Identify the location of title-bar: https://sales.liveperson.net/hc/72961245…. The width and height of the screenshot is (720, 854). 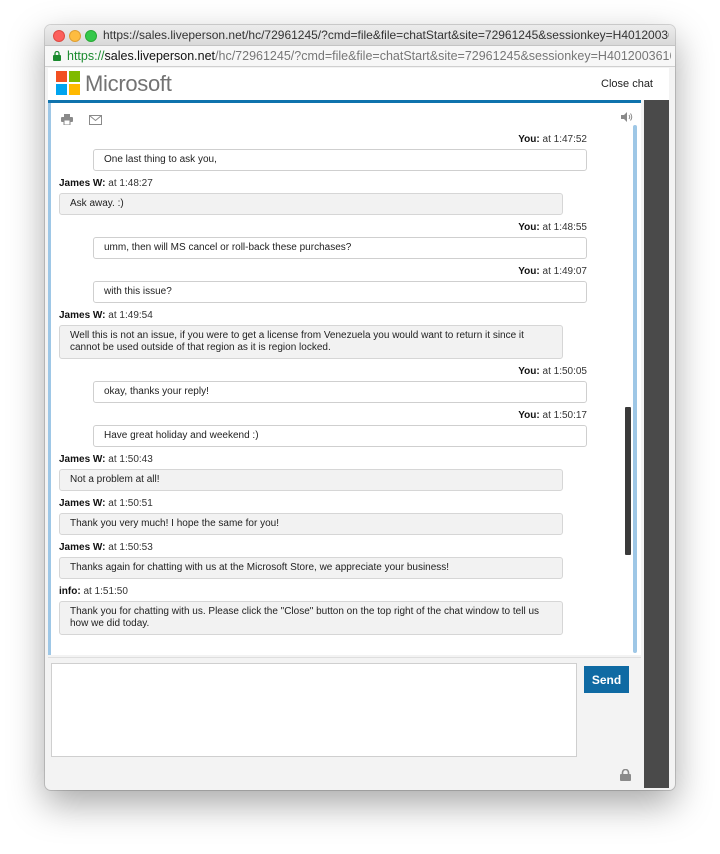
(360, 35).